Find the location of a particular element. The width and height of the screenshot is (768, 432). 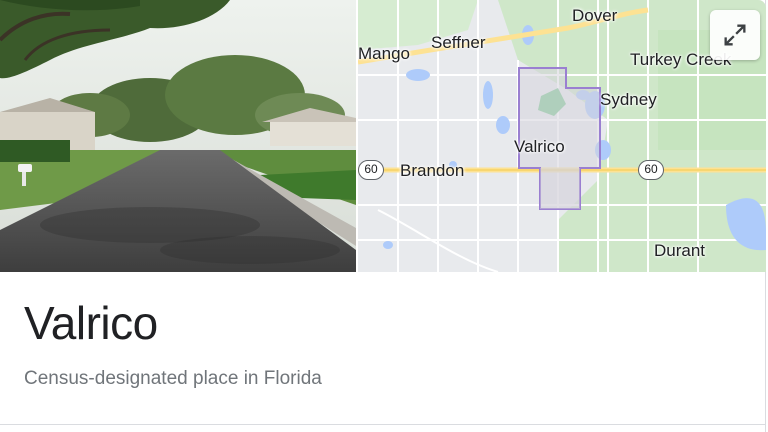

place-title: Valrico is located at coordinates (91, 323).